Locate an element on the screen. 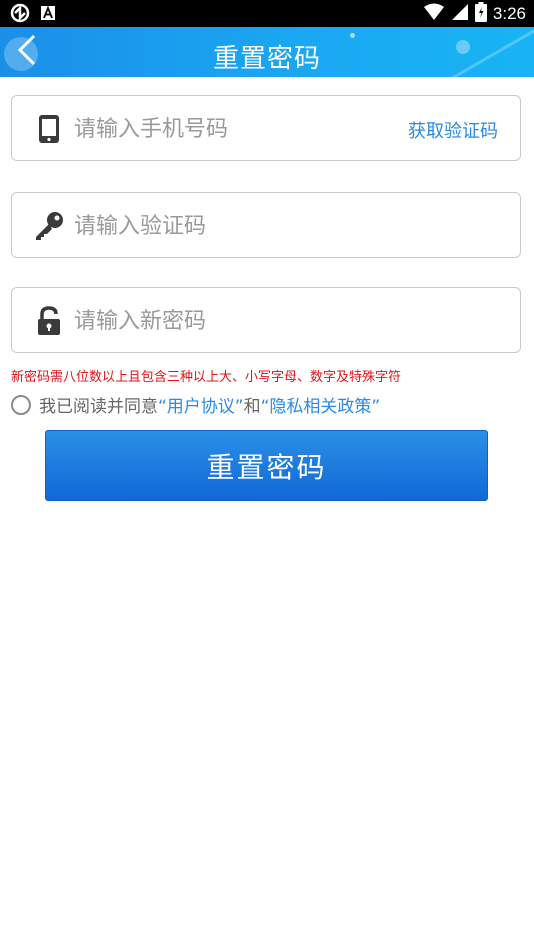  agreement-prefix: 我已阅读并同意 is located at coordinates (98, 407).